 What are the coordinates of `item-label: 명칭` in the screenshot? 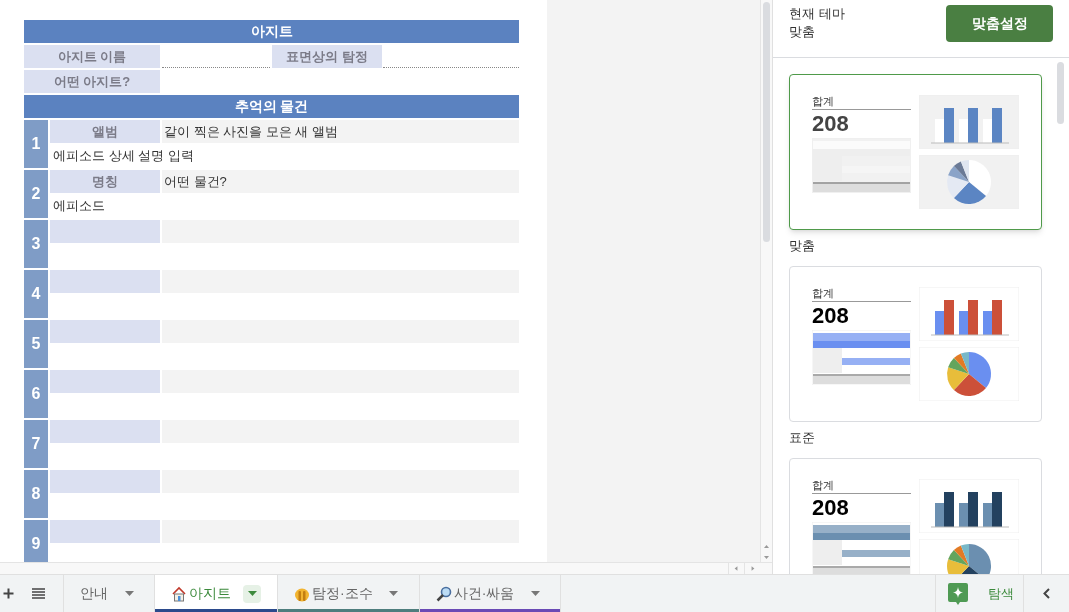 It's located at (105, 181).